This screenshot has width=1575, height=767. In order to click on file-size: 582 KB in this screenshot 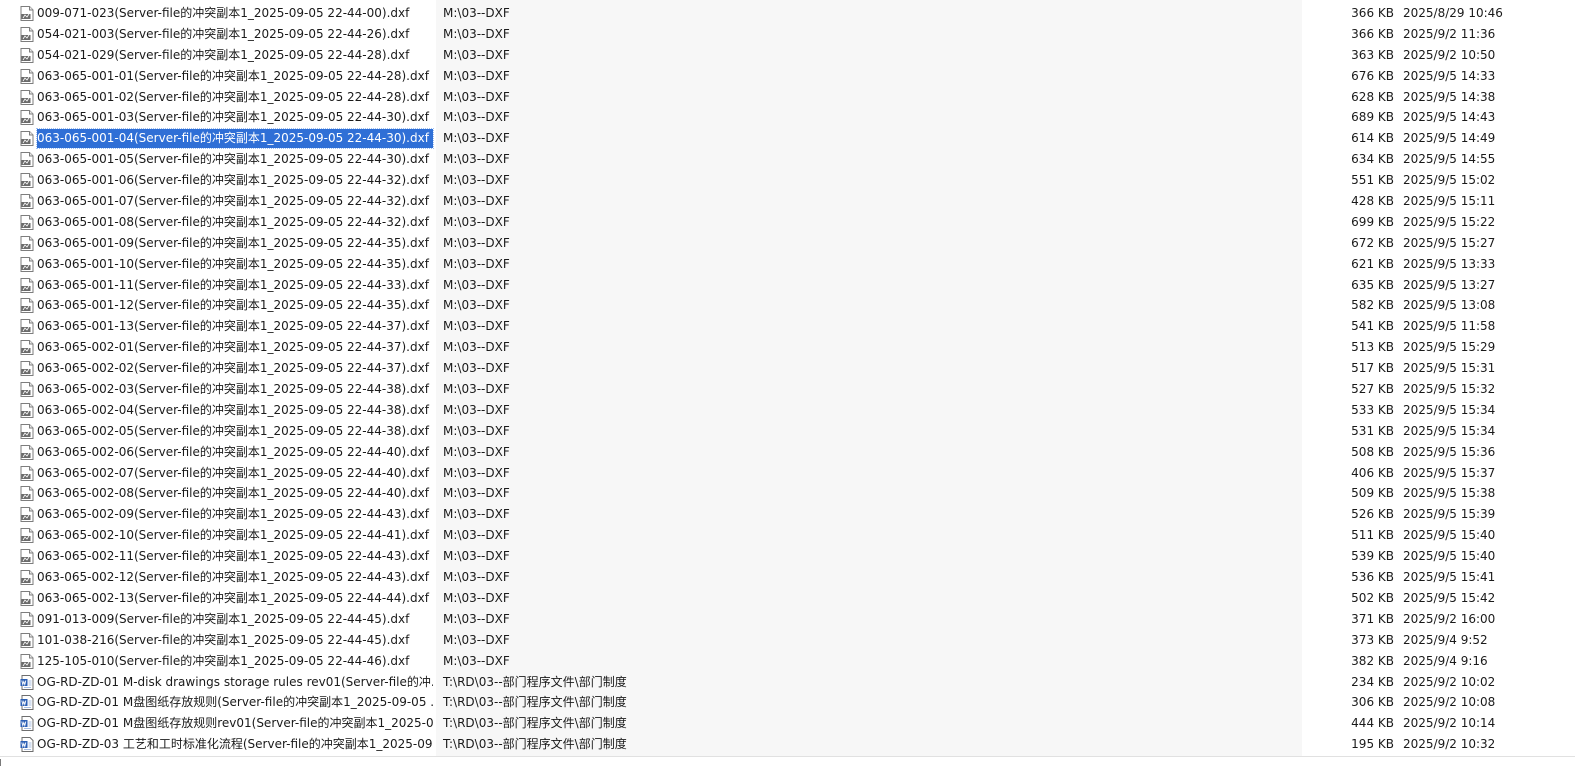, I will do `click(1372, 305)`.